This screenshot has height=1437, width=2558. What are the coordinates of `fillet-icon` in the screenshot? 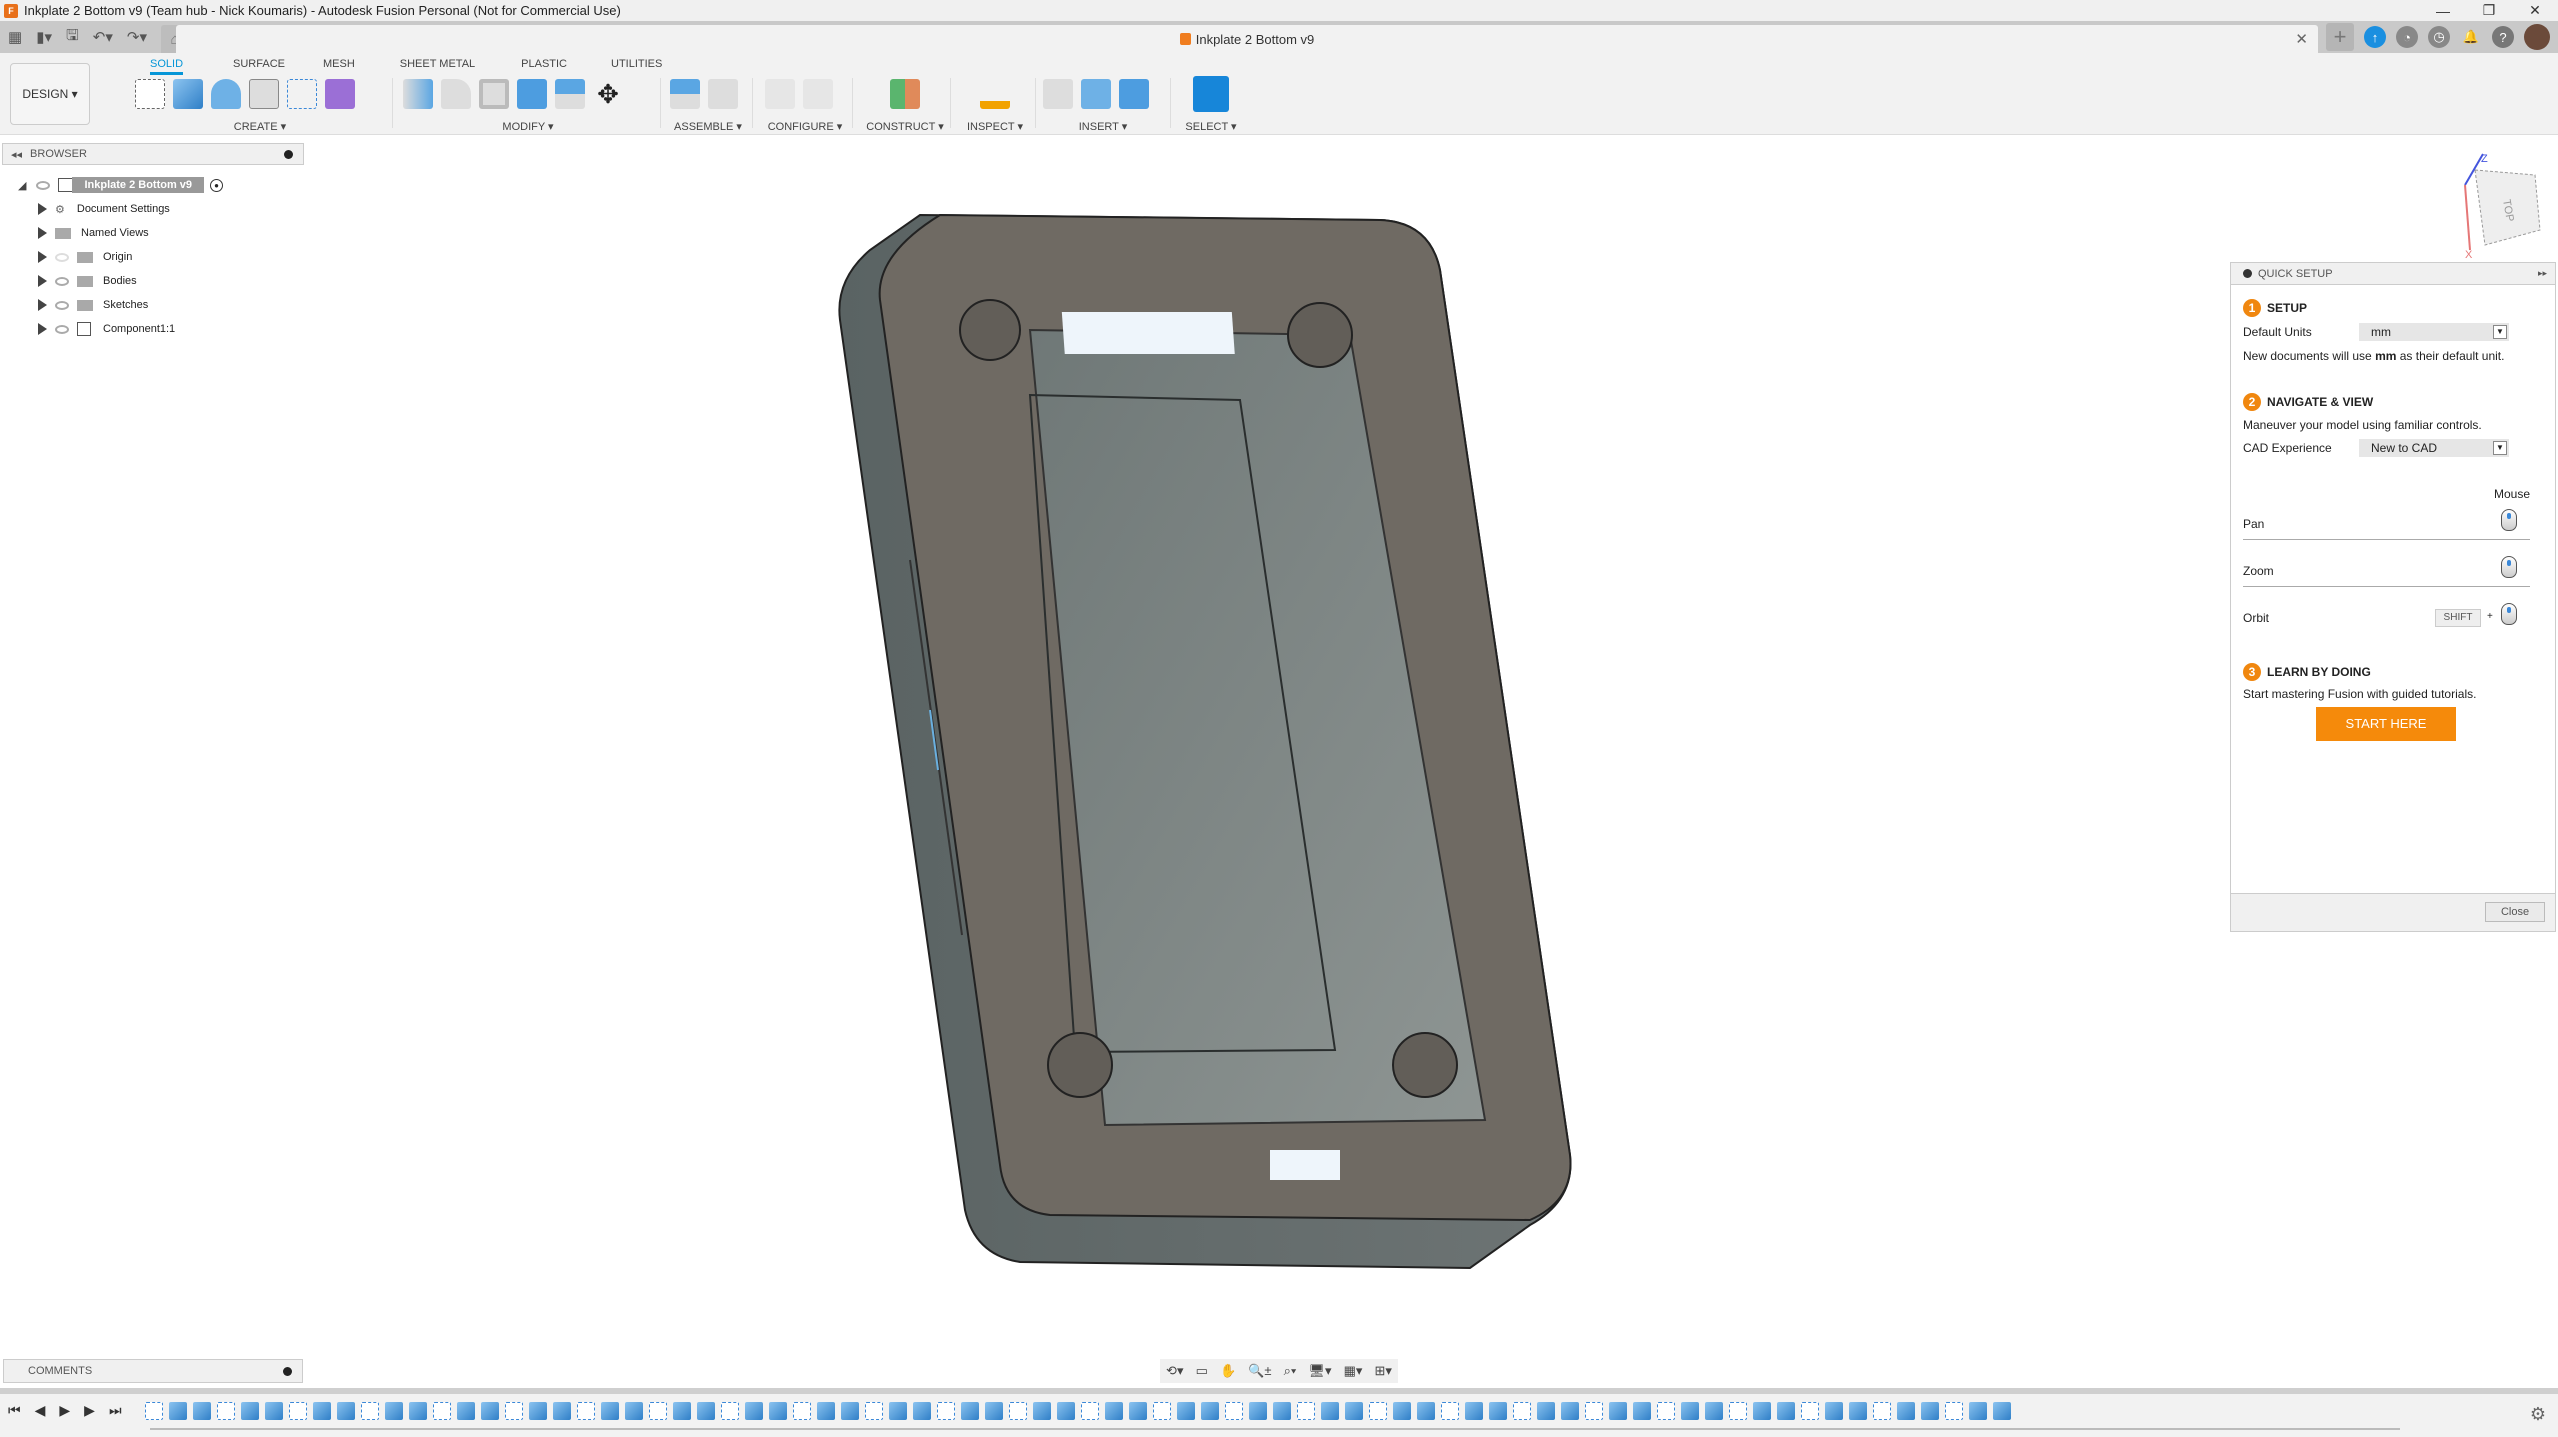 It's located at (456, 94).